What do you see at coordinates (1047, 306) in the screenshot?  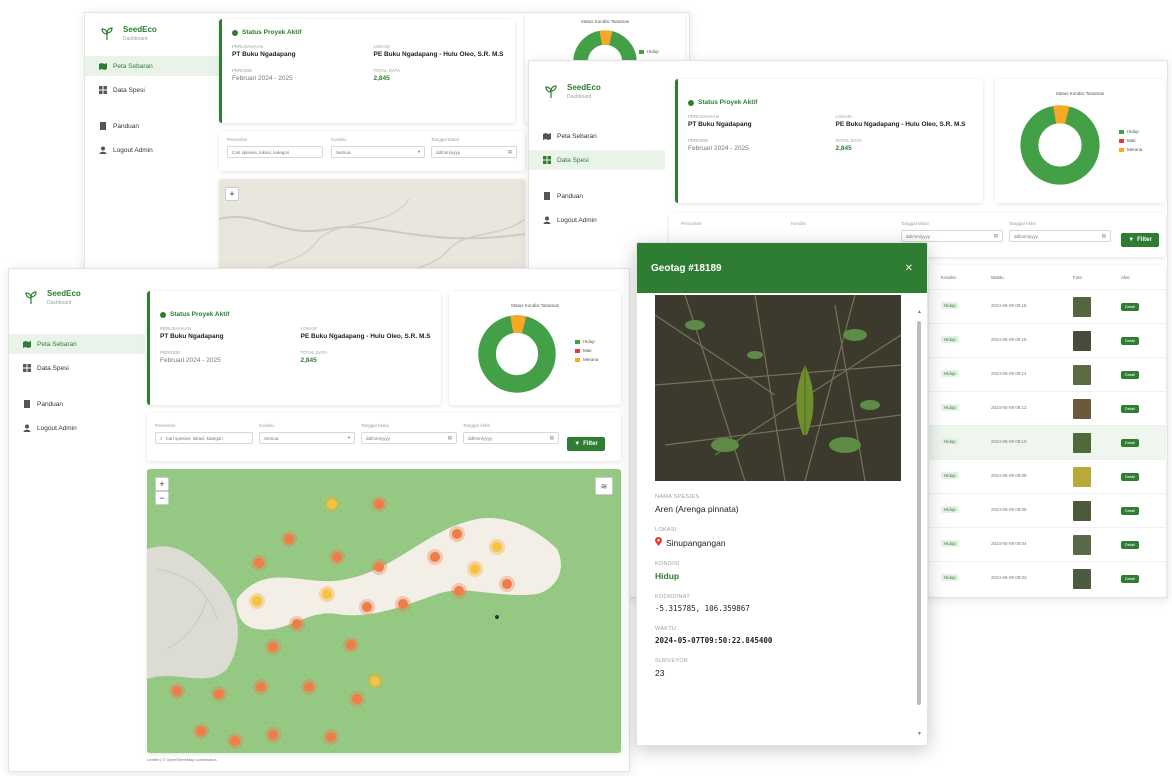 I see `table-row: Hidup 2024-05-09 09:18 Detail` at bounding box center [1047, 306].